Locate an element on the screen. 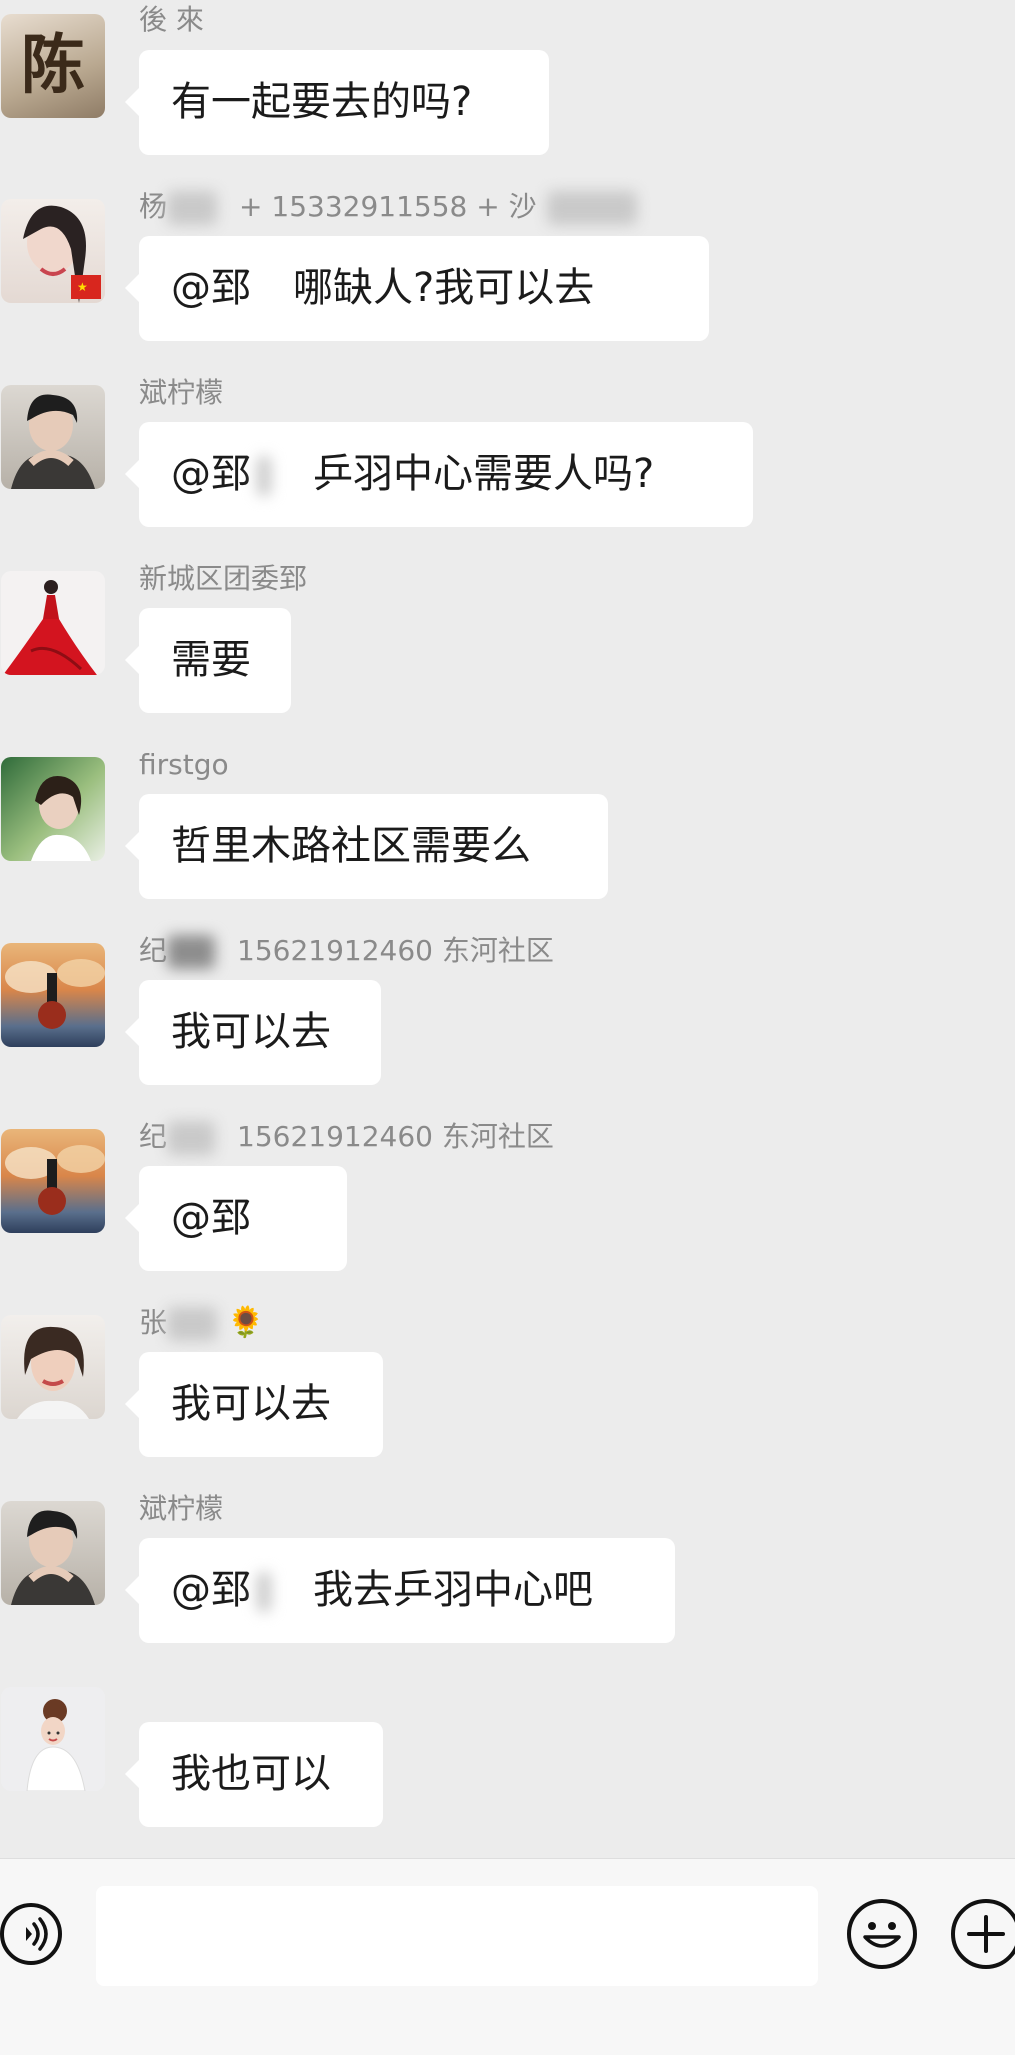  message-text: 我去乒羽中心吧 is located at coordinates (453, 1590).